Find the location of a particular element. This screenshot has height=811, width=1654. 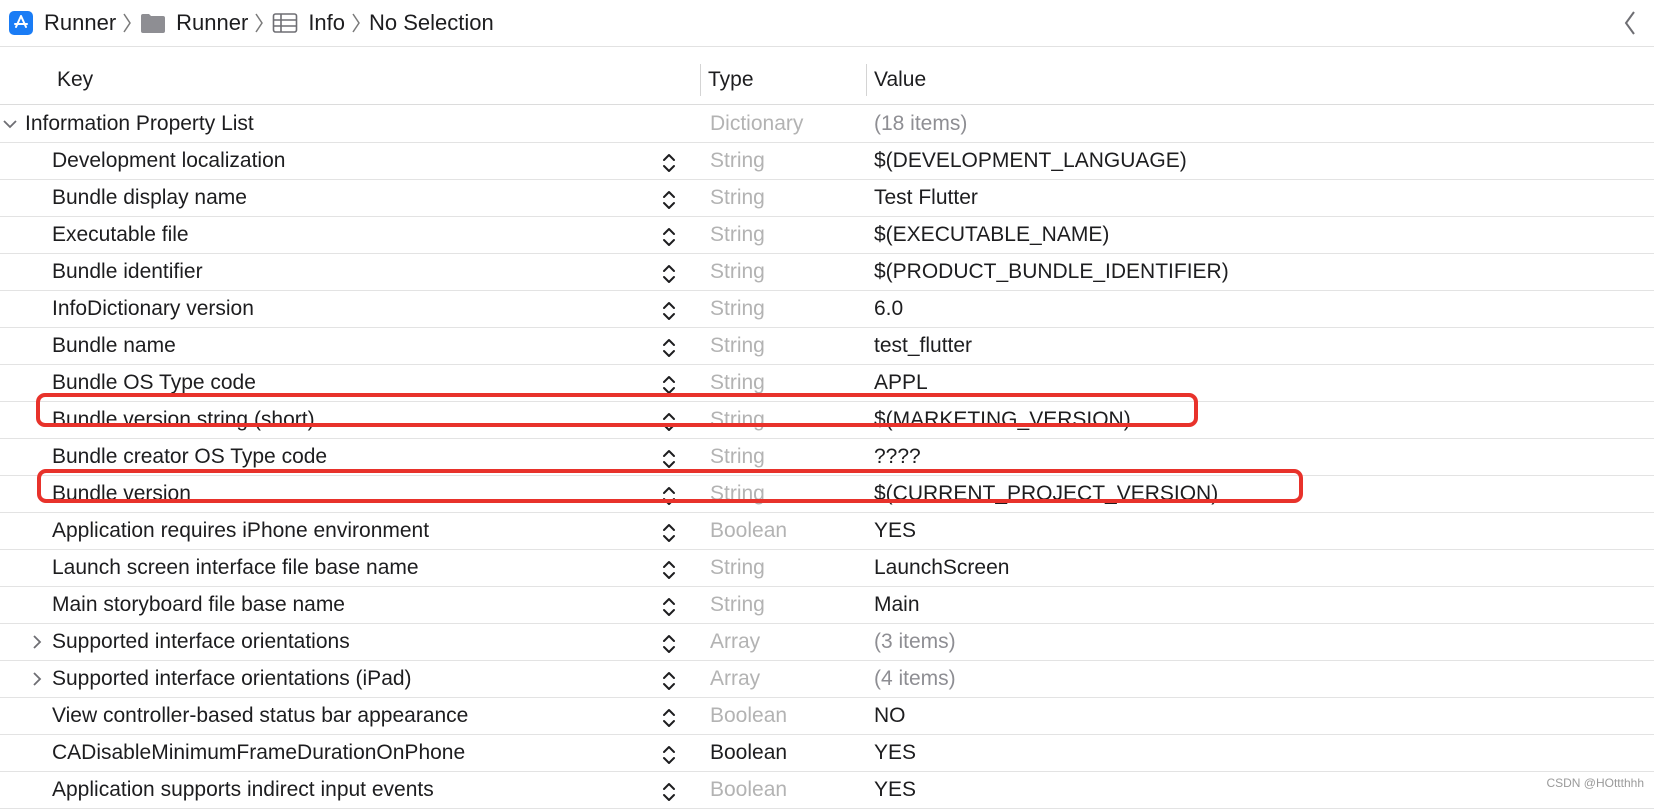

table-icon is located at coordinates (285, 23).